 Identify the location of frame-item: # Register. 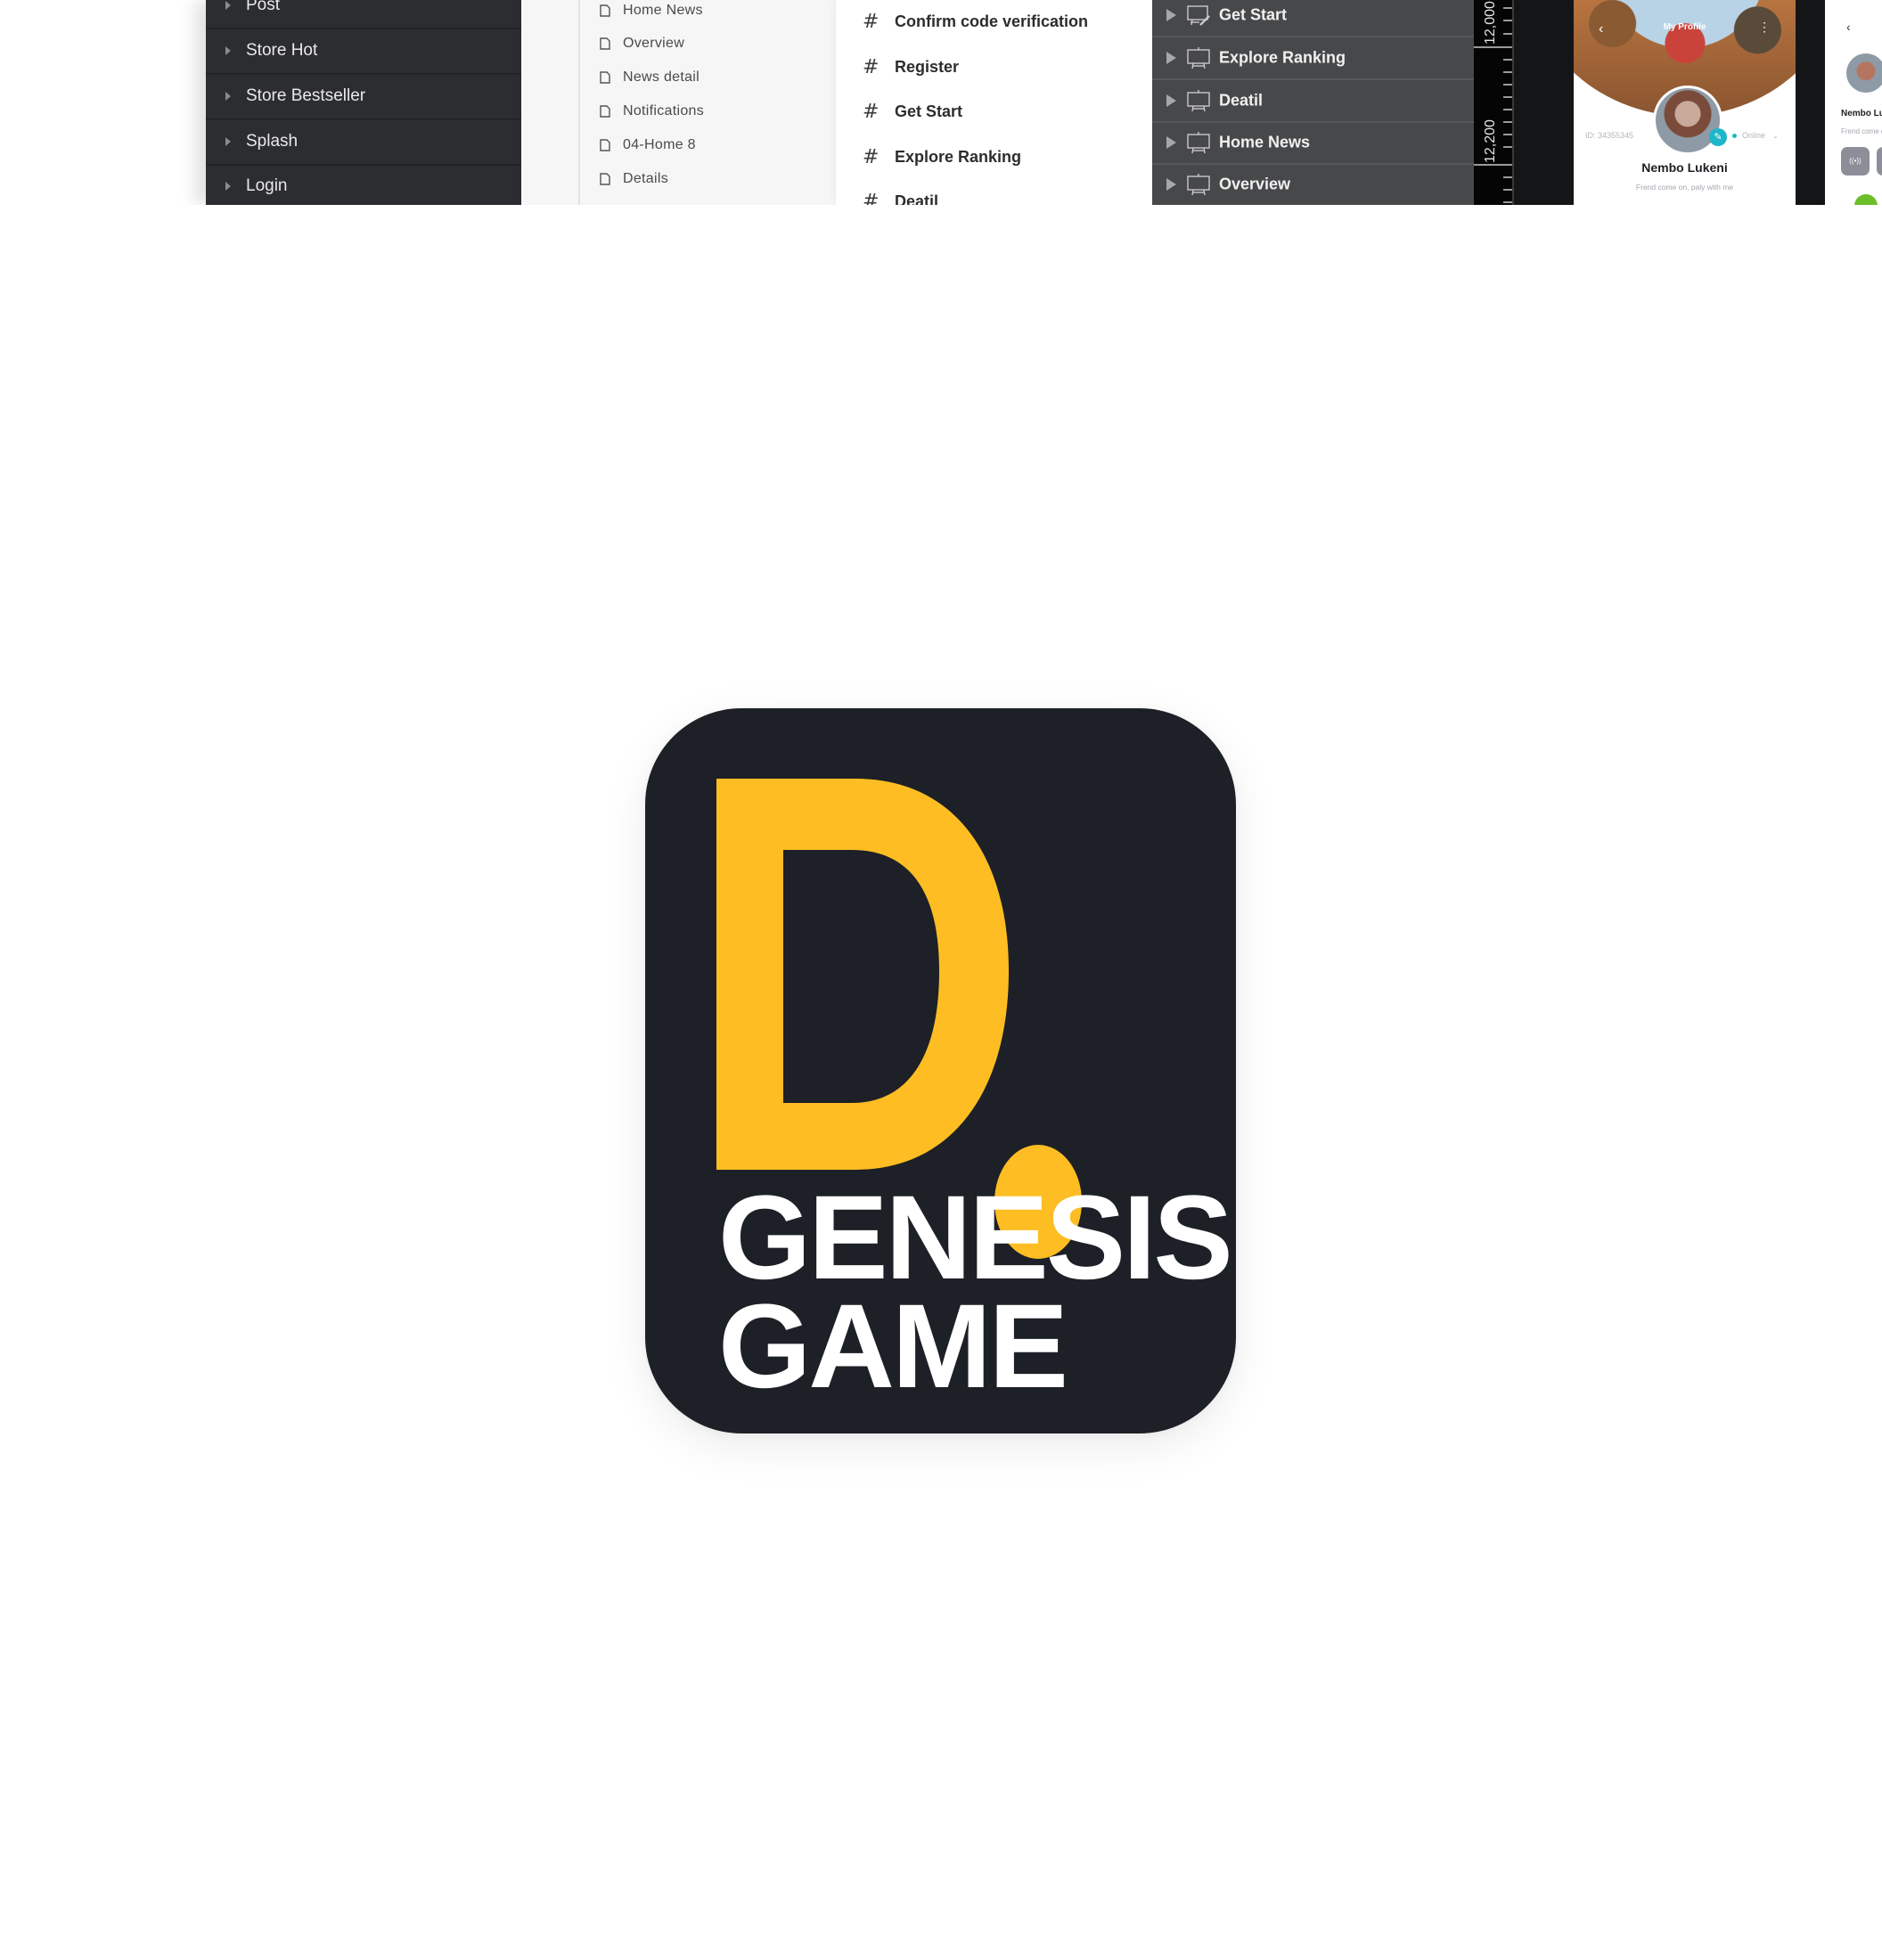
(911, 67).